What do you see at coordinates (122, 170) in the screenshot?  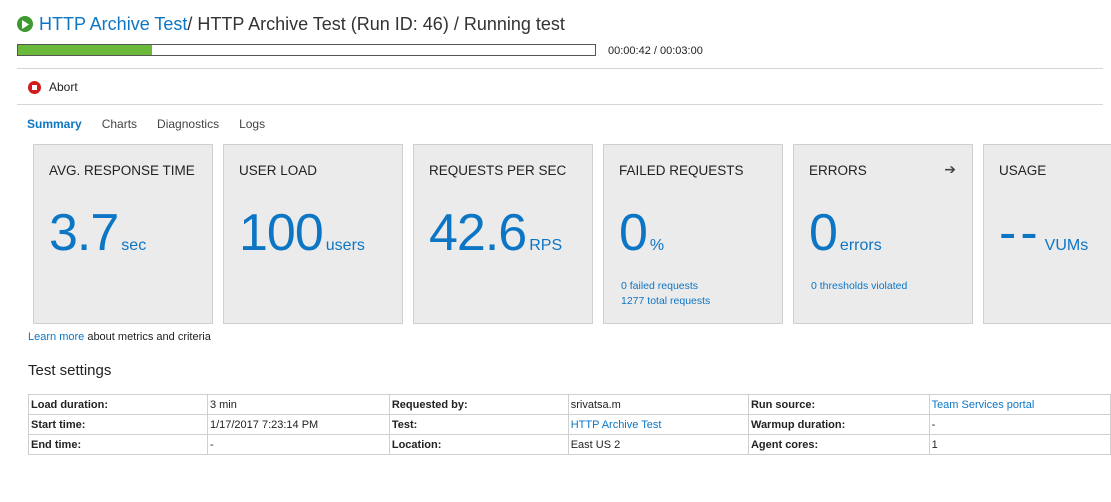 I see `card-title: AVG. RESPONSE TIME` at bounding box center [122, 170].